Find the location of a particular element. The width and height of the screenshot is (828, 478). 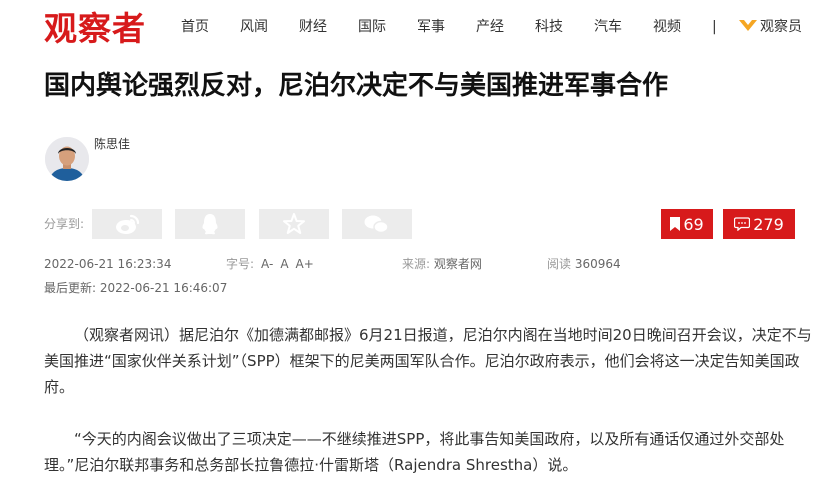

updated-label: 最后更新: is located at coordinates (70, 288).